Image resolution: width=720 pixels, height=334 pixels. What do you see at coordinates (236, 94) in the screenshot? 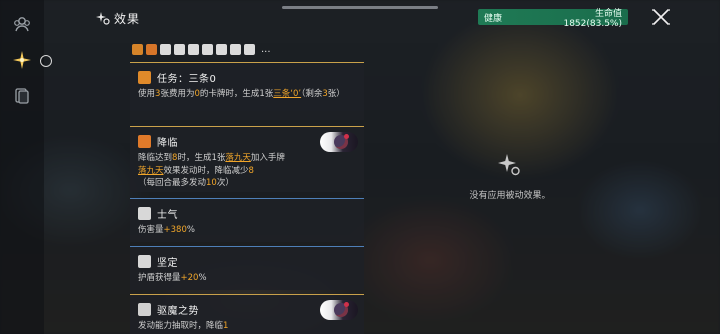
I see `desc-fragment: 的卡牌时，生成1张` at bounding box center [236, 94].